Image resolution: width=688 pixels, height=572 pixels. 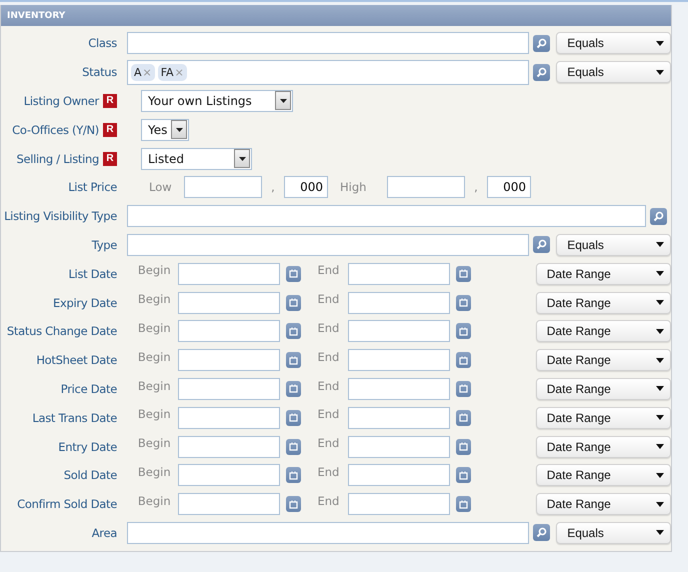 I want to click on tag-field: A× FA×, so click(x=328, y=72).